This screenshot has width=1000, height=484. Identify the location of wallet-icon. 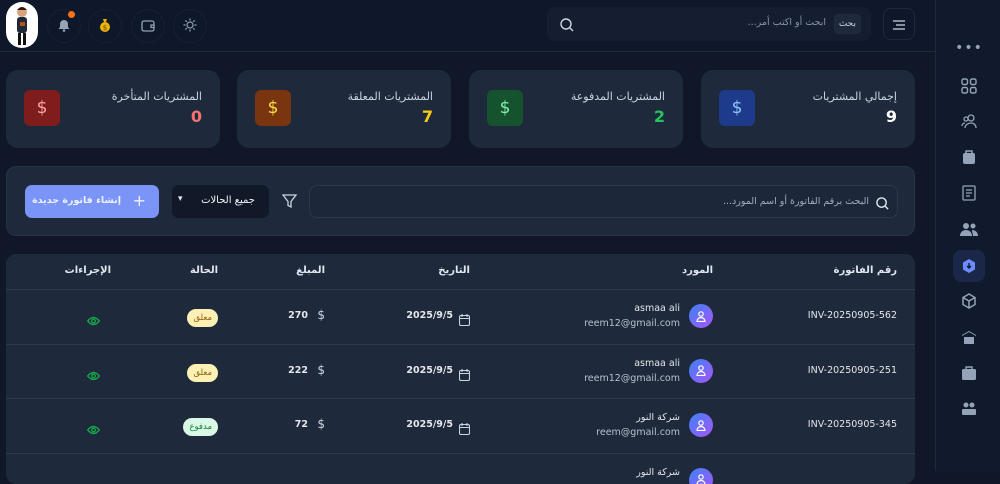
(148, 26).